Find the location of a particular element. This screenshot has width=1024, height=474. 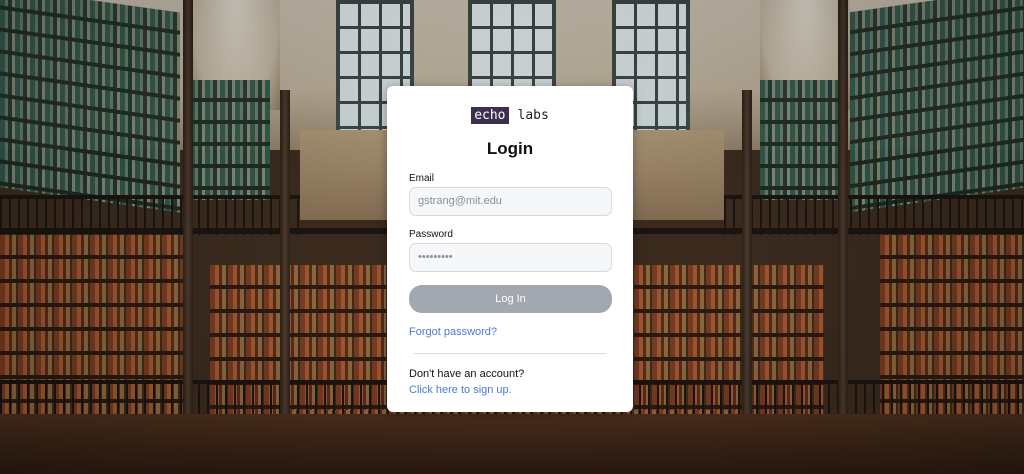

password-label: Password is located at coordinates (431, 234).